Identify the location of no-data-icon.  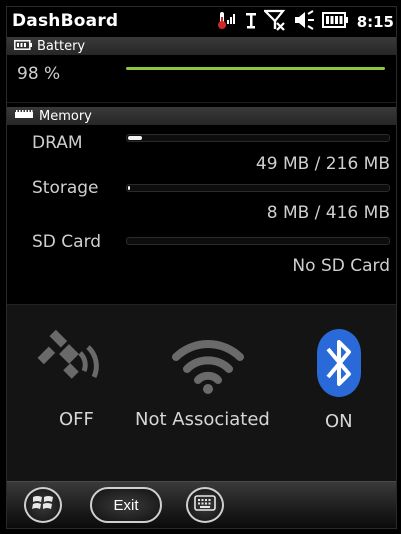
(274, 22).